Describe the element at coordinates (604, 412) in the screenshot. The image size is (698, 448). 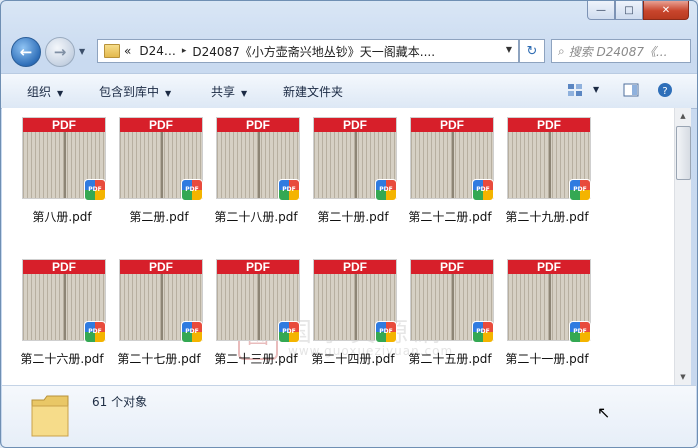
I see `mouse-cursor-icon: ↖` at that location.